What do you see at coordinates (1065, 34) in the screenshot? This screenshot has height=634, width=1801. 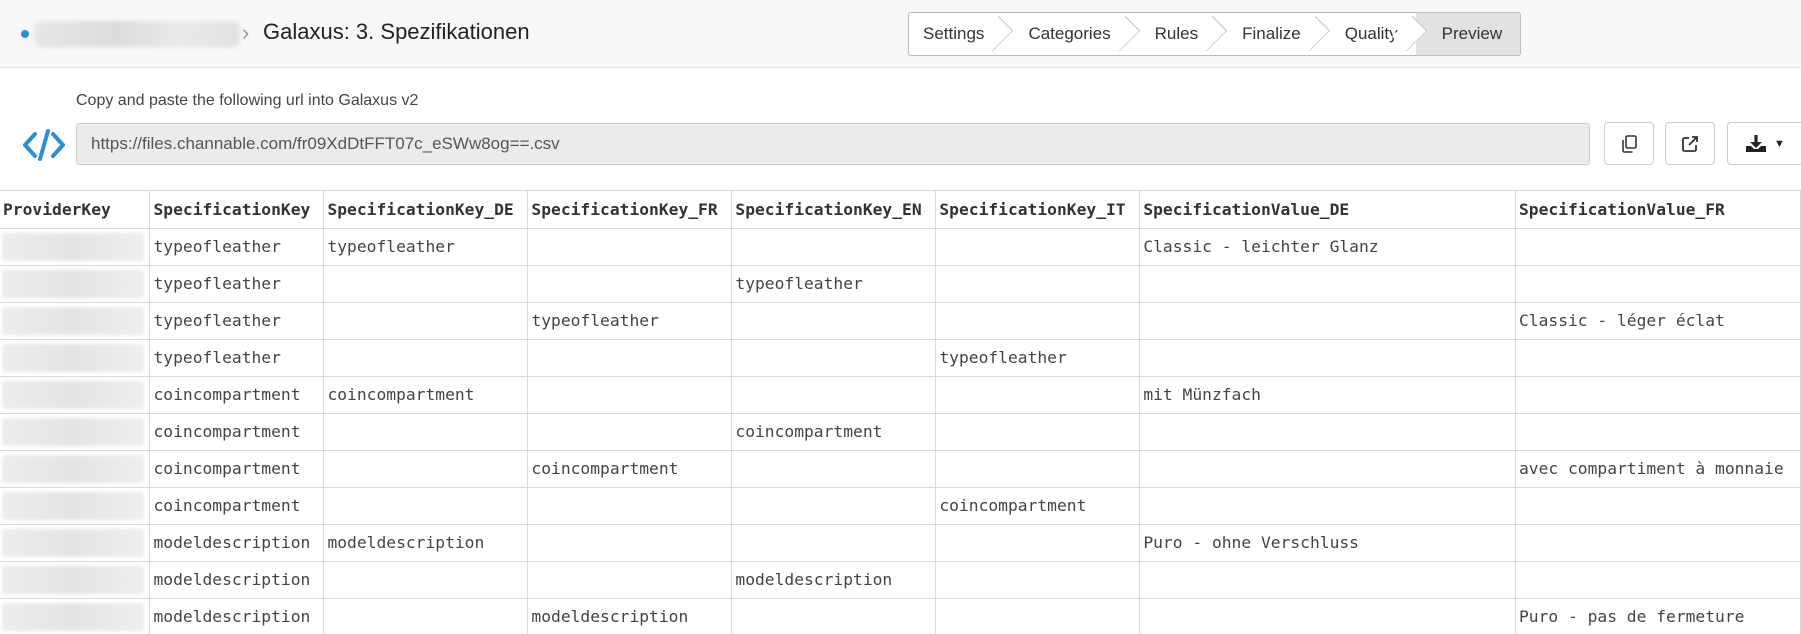 I see `step-categories: Categories` at bounding box center [1065, 34].